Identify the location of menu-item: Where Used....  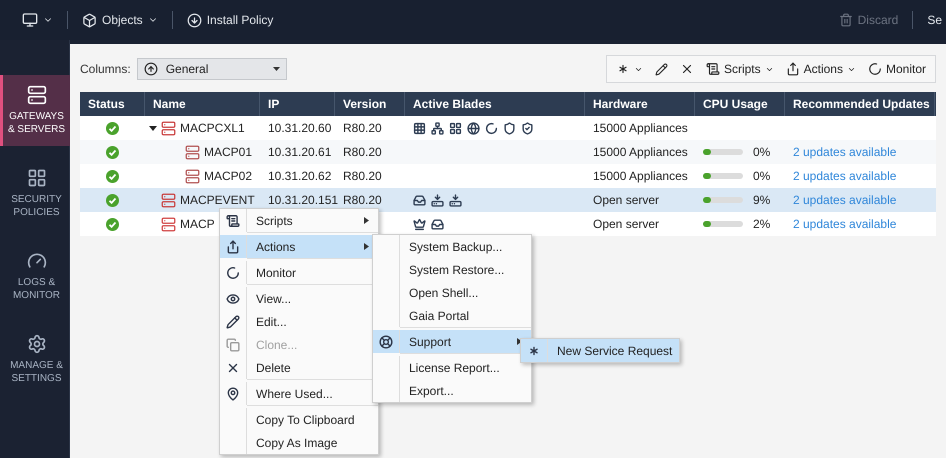
(299, 393).